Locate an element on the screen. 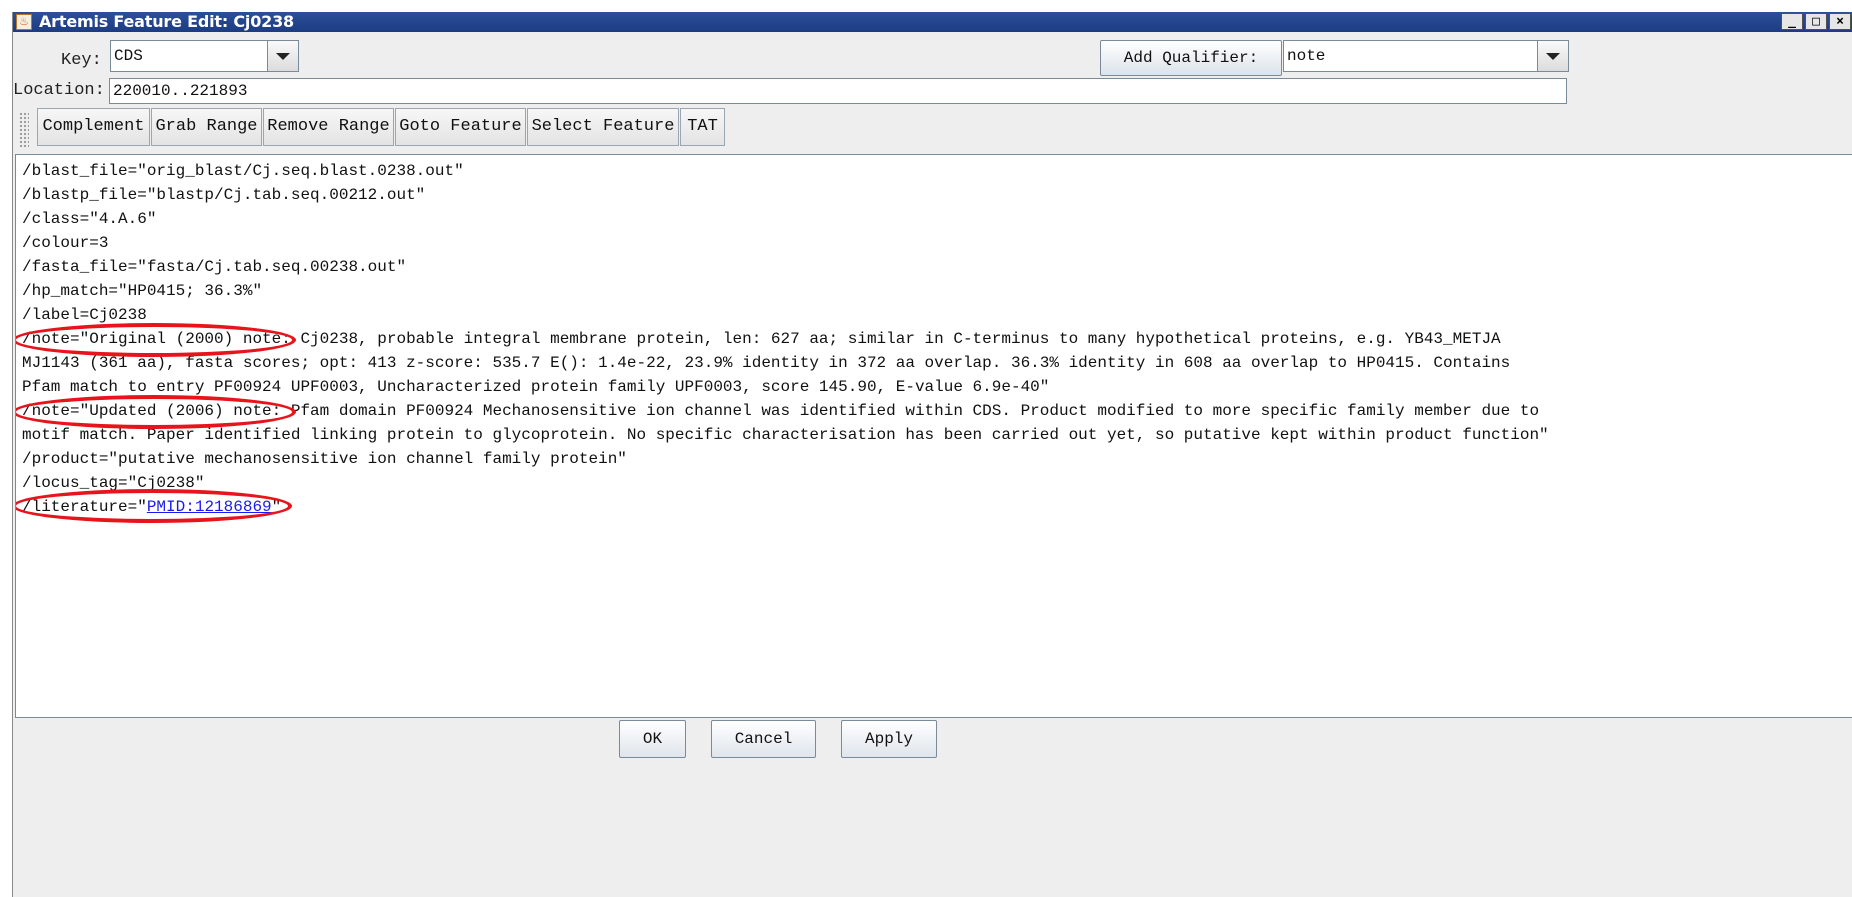  grab-range-button: Grab Range is located at coordinates (206, 127).